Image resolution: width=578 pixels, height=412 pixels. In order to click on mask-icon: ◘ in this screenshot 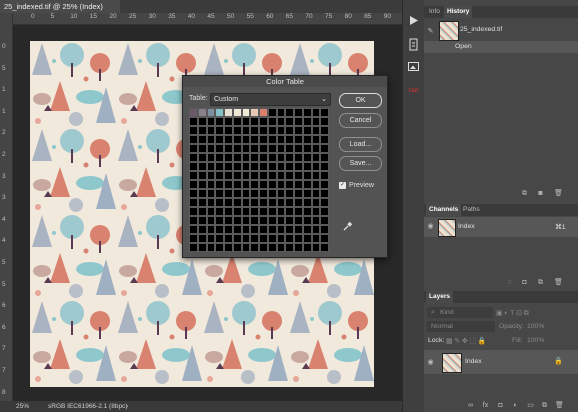, I will do `click(500, 405)`.